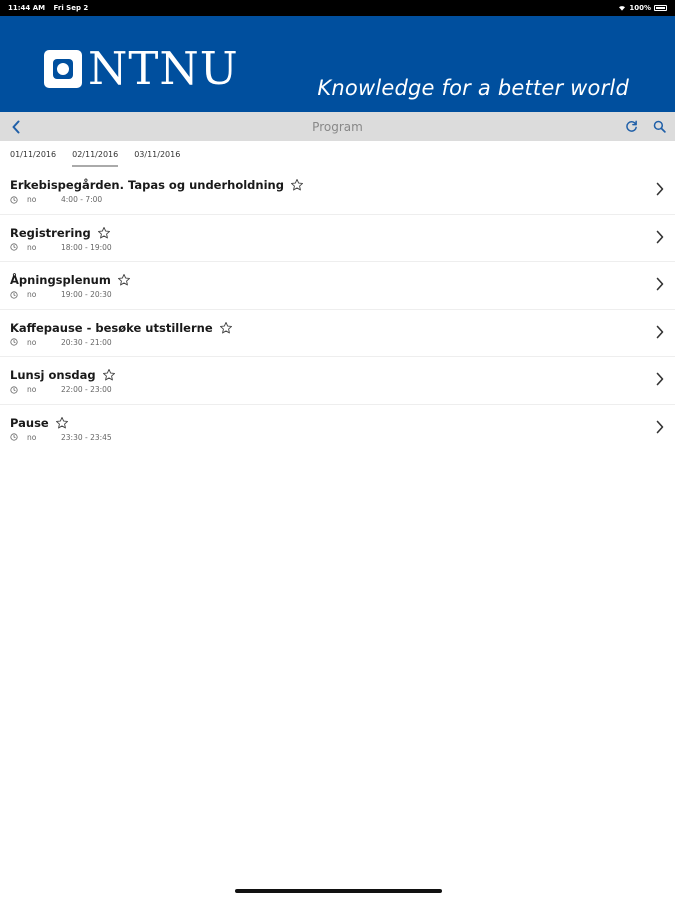 This screenshot has height=900, width=675. What do you see at coordinates (622, 8) in the screenshot?
I see `wifi-icon` at bounding box center [622, 8].